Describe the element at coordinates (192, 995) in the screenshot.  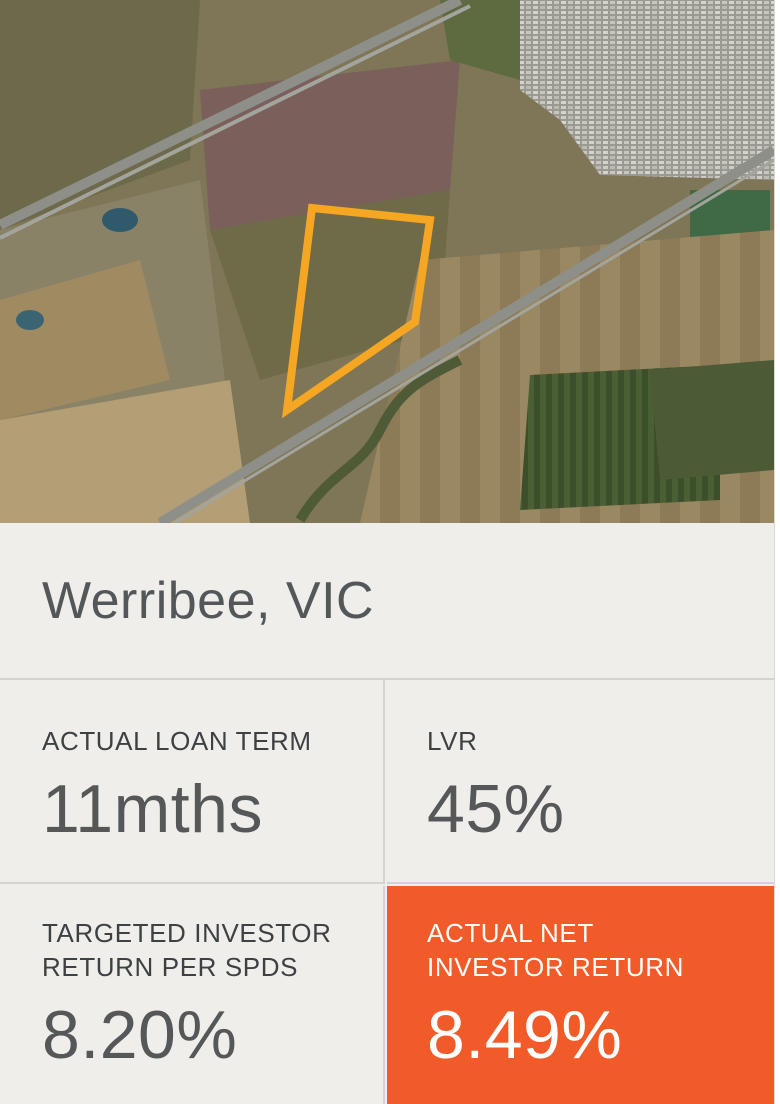
I see `stat-targeted-return: TARGETED INVESTOR RETURN PER SPDS 8.20%` at that location.